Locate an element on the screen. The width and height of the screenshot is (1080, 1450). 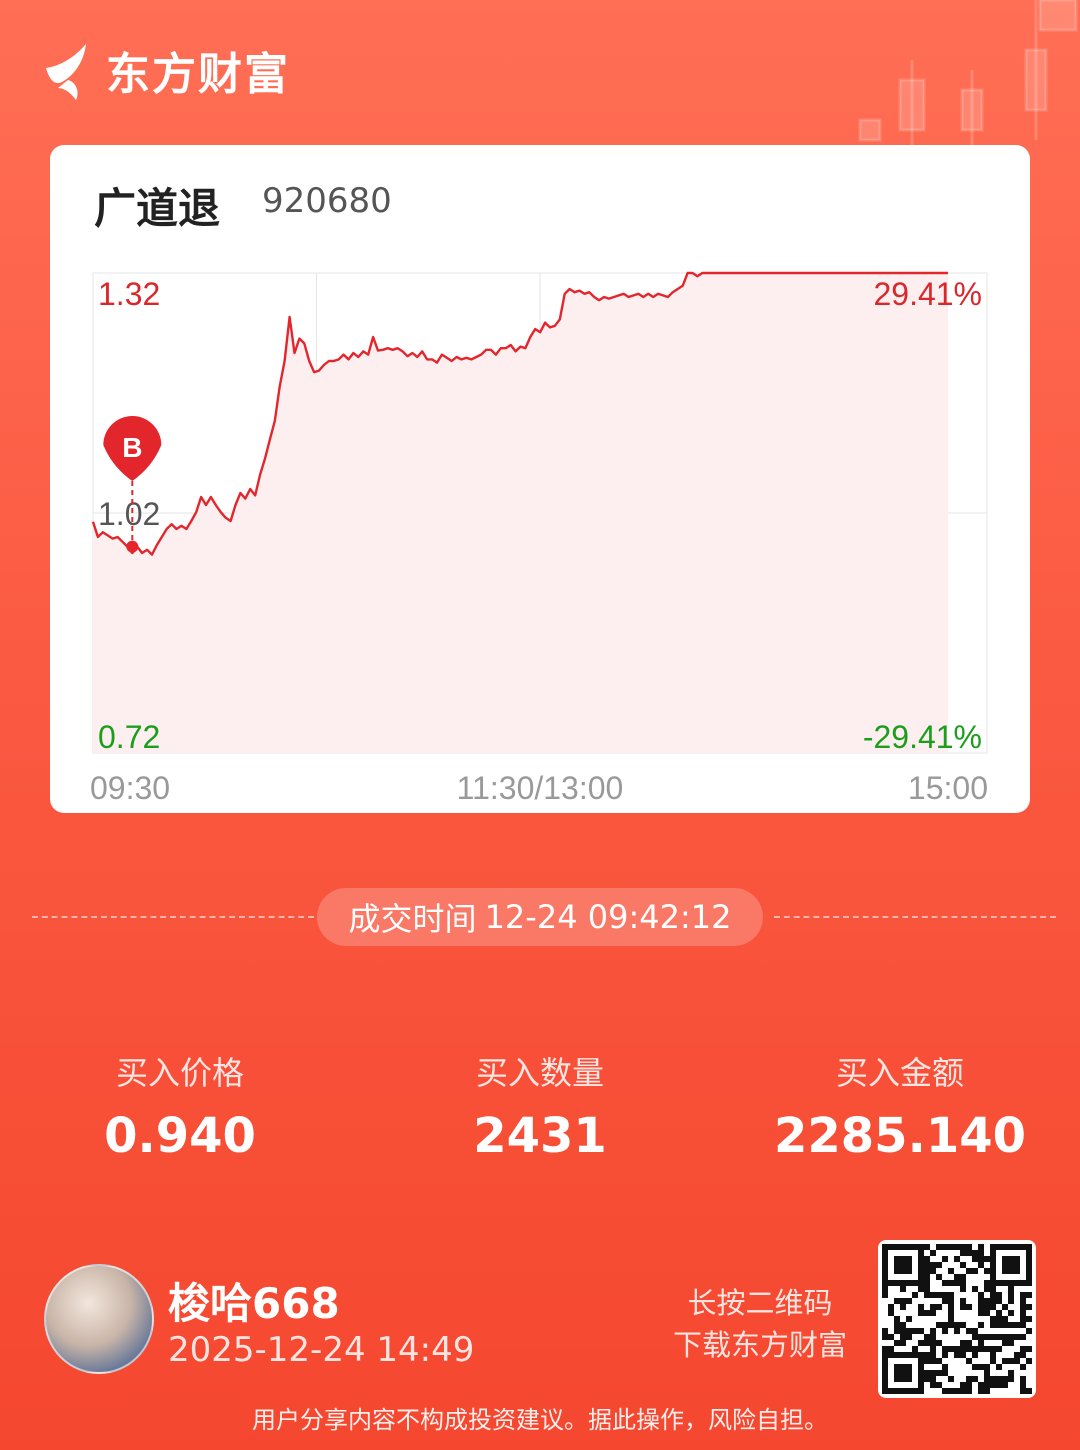
y-tick-label-bottom: 0.72 is located at coordinates (129, 737).